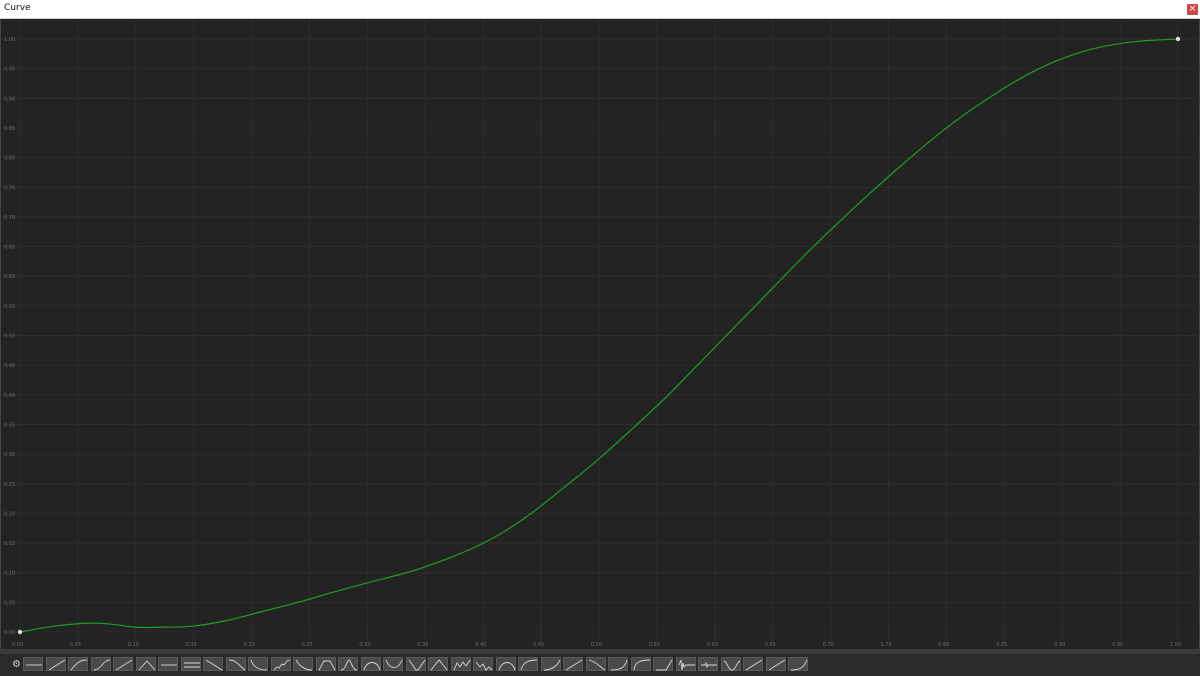 This screenshot has width=1200, height=676. I want to click on preset-ease-out-soft, so click(528, 664).